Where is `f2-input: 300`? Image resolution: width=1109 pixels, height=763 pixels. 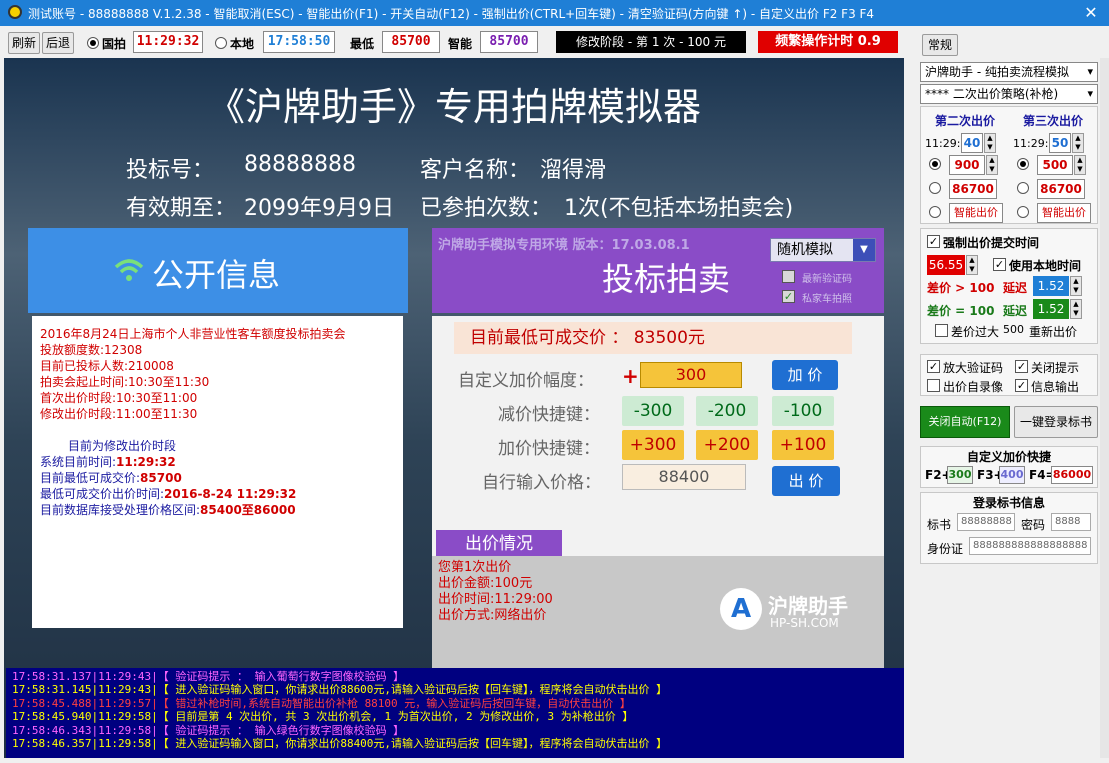
f2-input: 300 is located at coordinates (960, 475).